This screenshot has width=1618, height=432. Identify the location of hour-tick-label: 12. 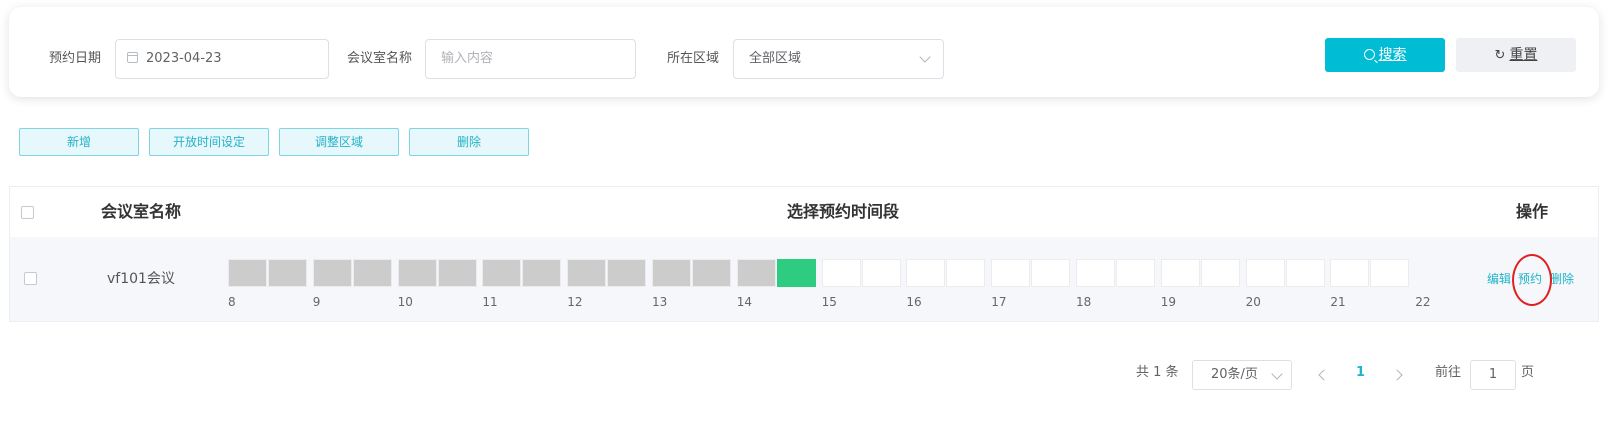
(575, 302).